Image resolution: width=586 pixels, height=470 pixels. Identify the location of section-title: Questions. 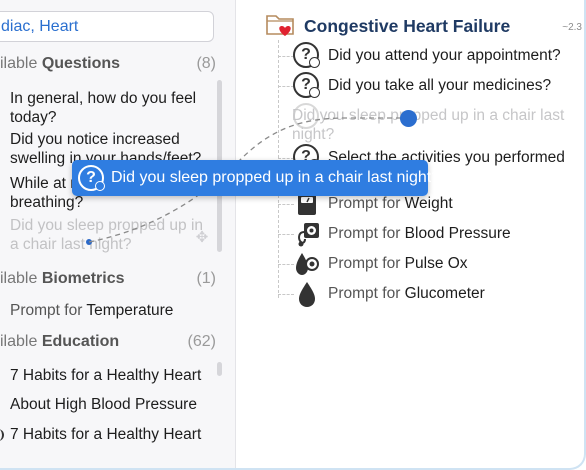
(81, 63).